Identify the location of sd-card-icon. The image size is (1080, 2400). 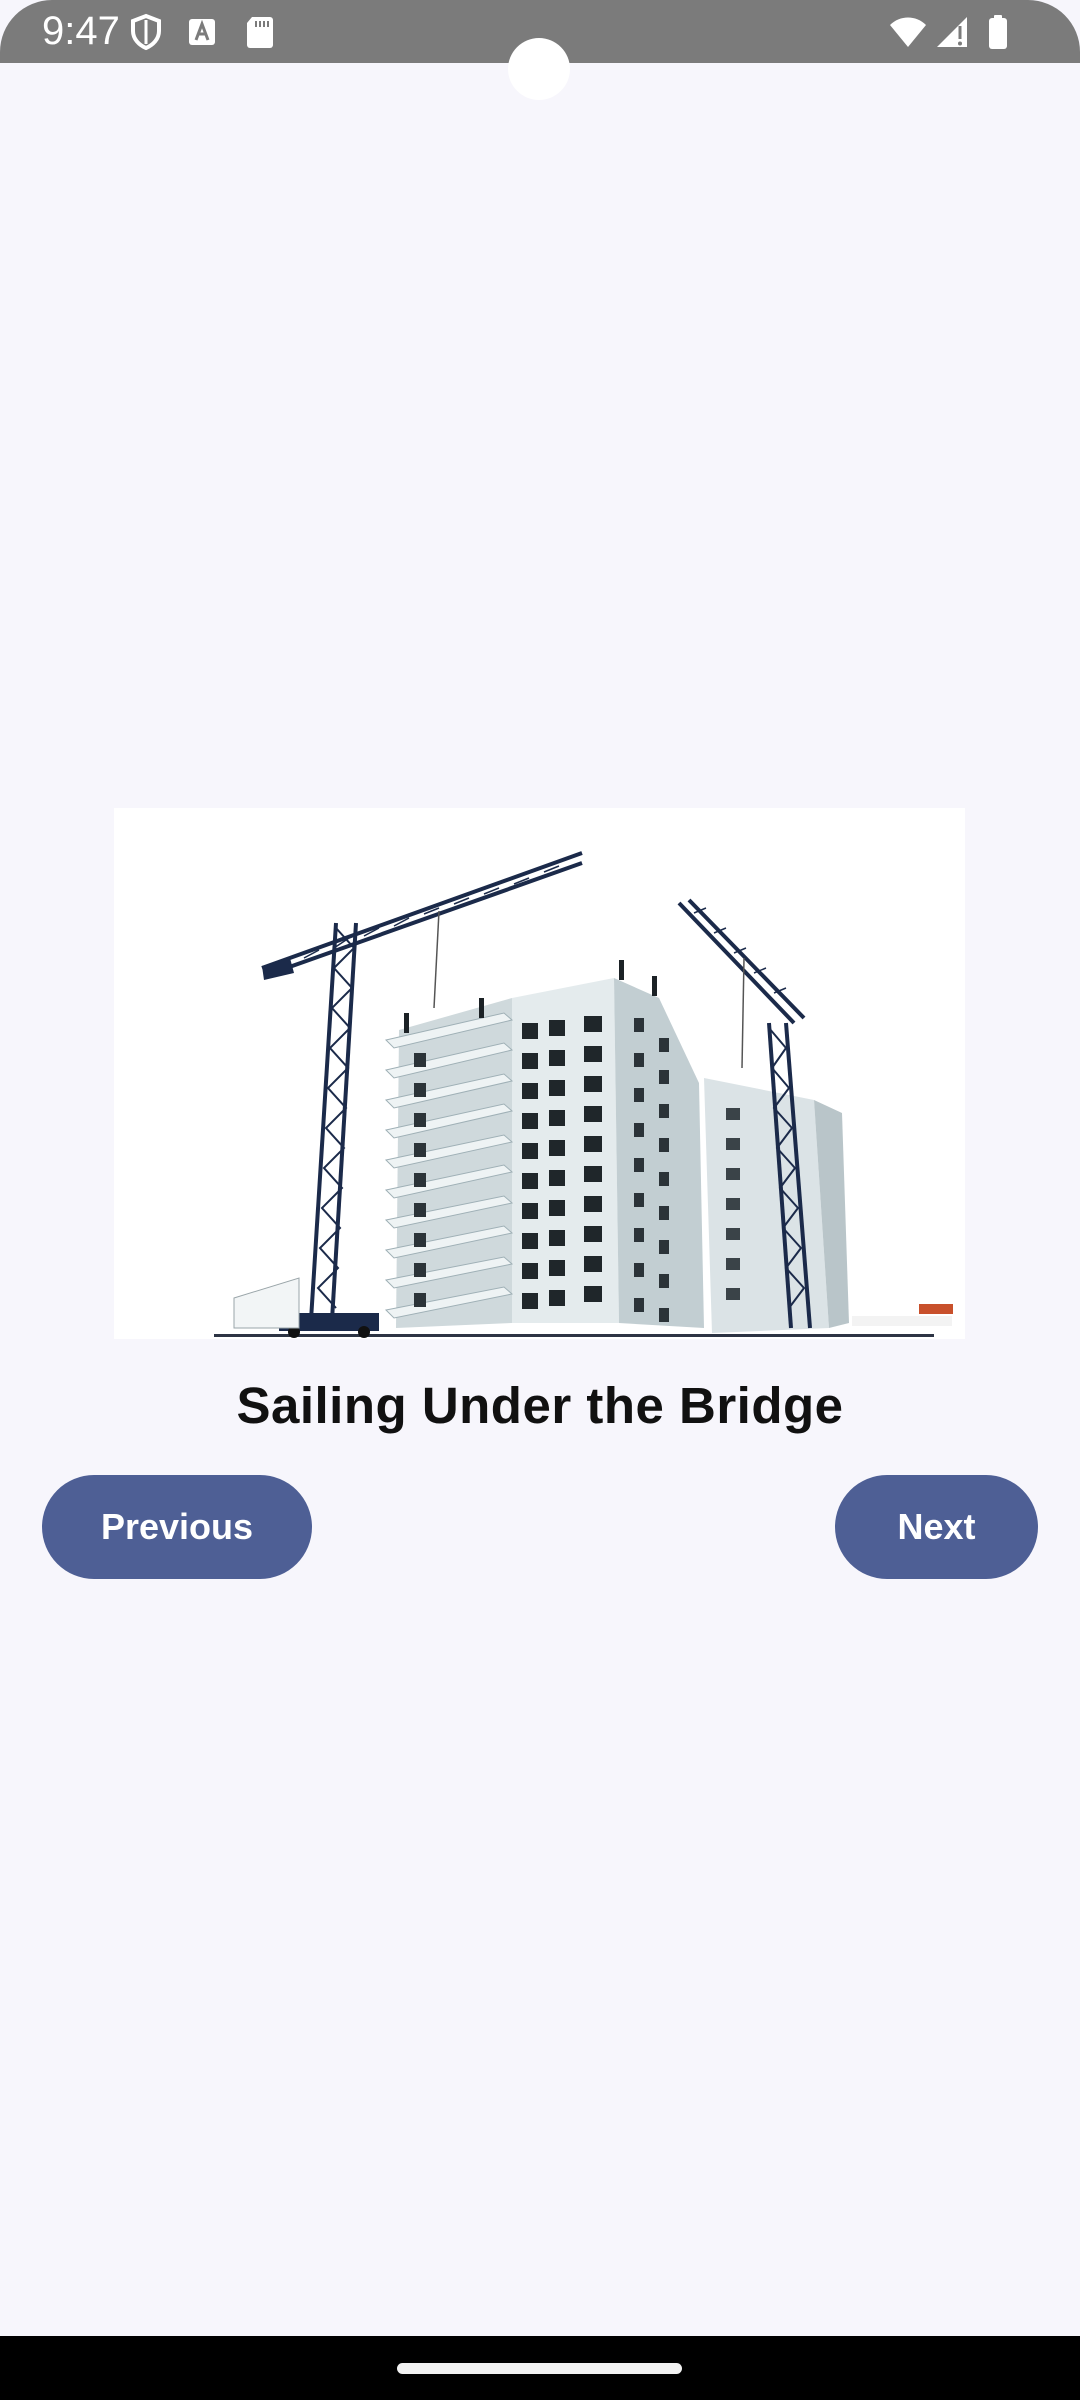
(260, 32).